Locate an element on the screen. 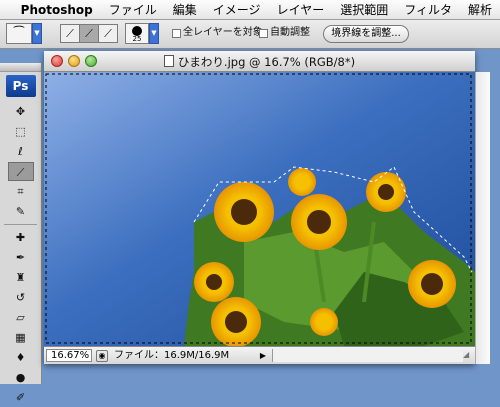 The height and width of the screenshot is (407, 500). auto-enhance-checkbox is located at coordinates (263, 33).